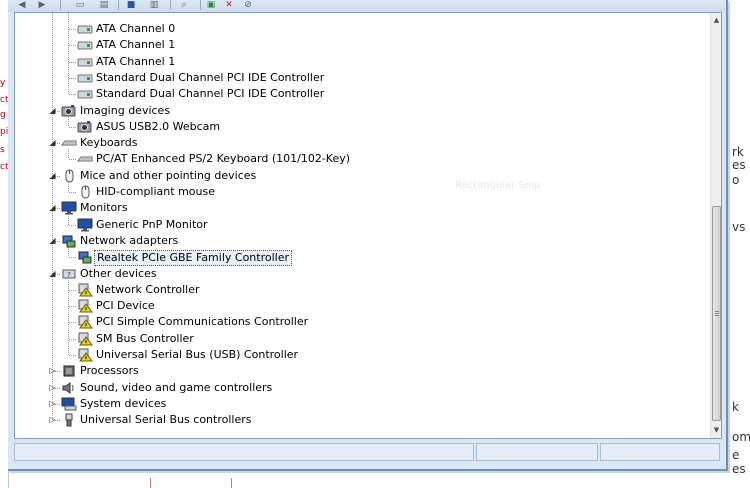 The height and width of the screenshot is (488, 750). I want to click on tree-device-label: PCI Device, so click(125, 306).